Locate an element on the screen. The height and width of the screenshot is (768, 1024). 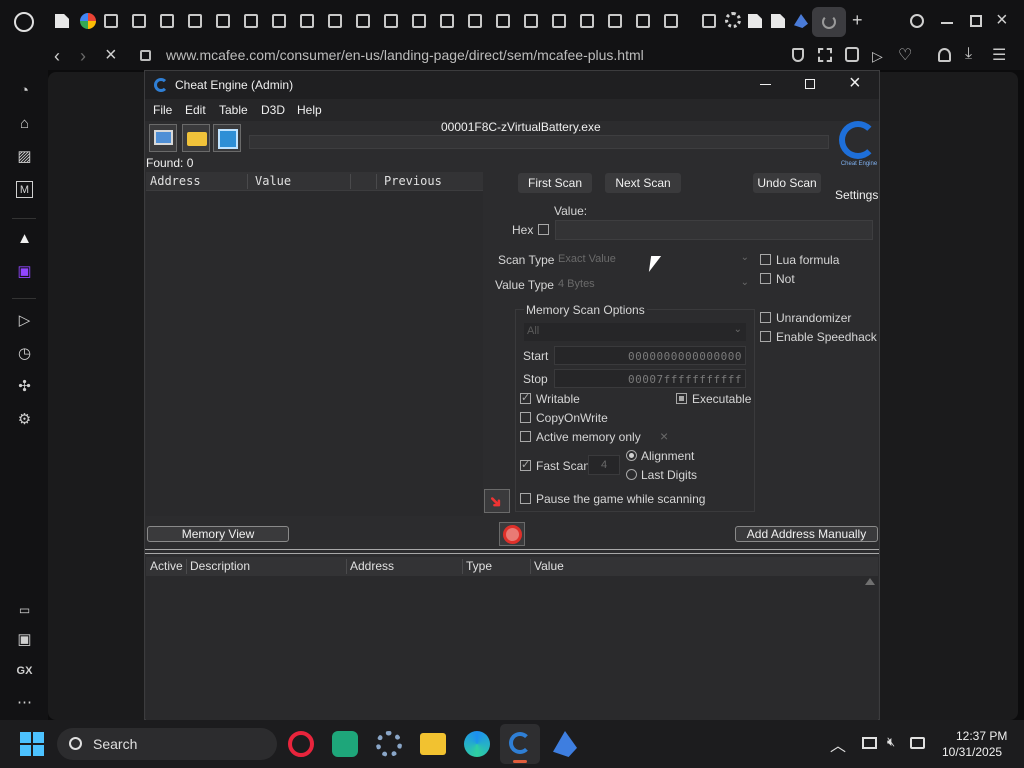
back-icon: ‹ is located at coordinates (57, 56).